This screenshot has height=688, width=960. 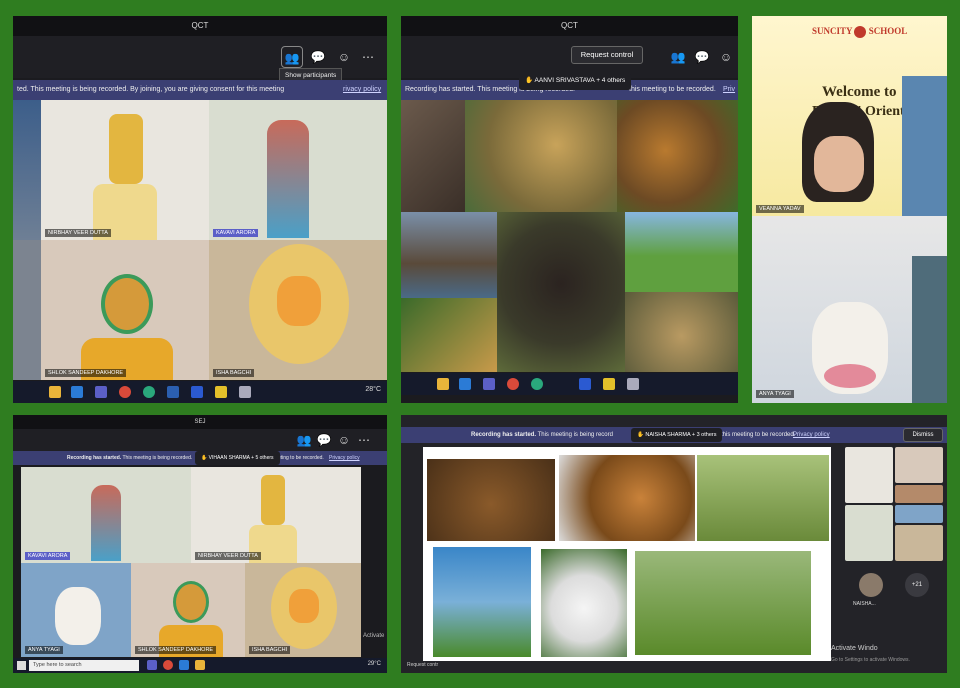 What do you see at coordinates (919, 514) in the screenshot?
I see `side-tile-cow` at bounding box center [919, 514].